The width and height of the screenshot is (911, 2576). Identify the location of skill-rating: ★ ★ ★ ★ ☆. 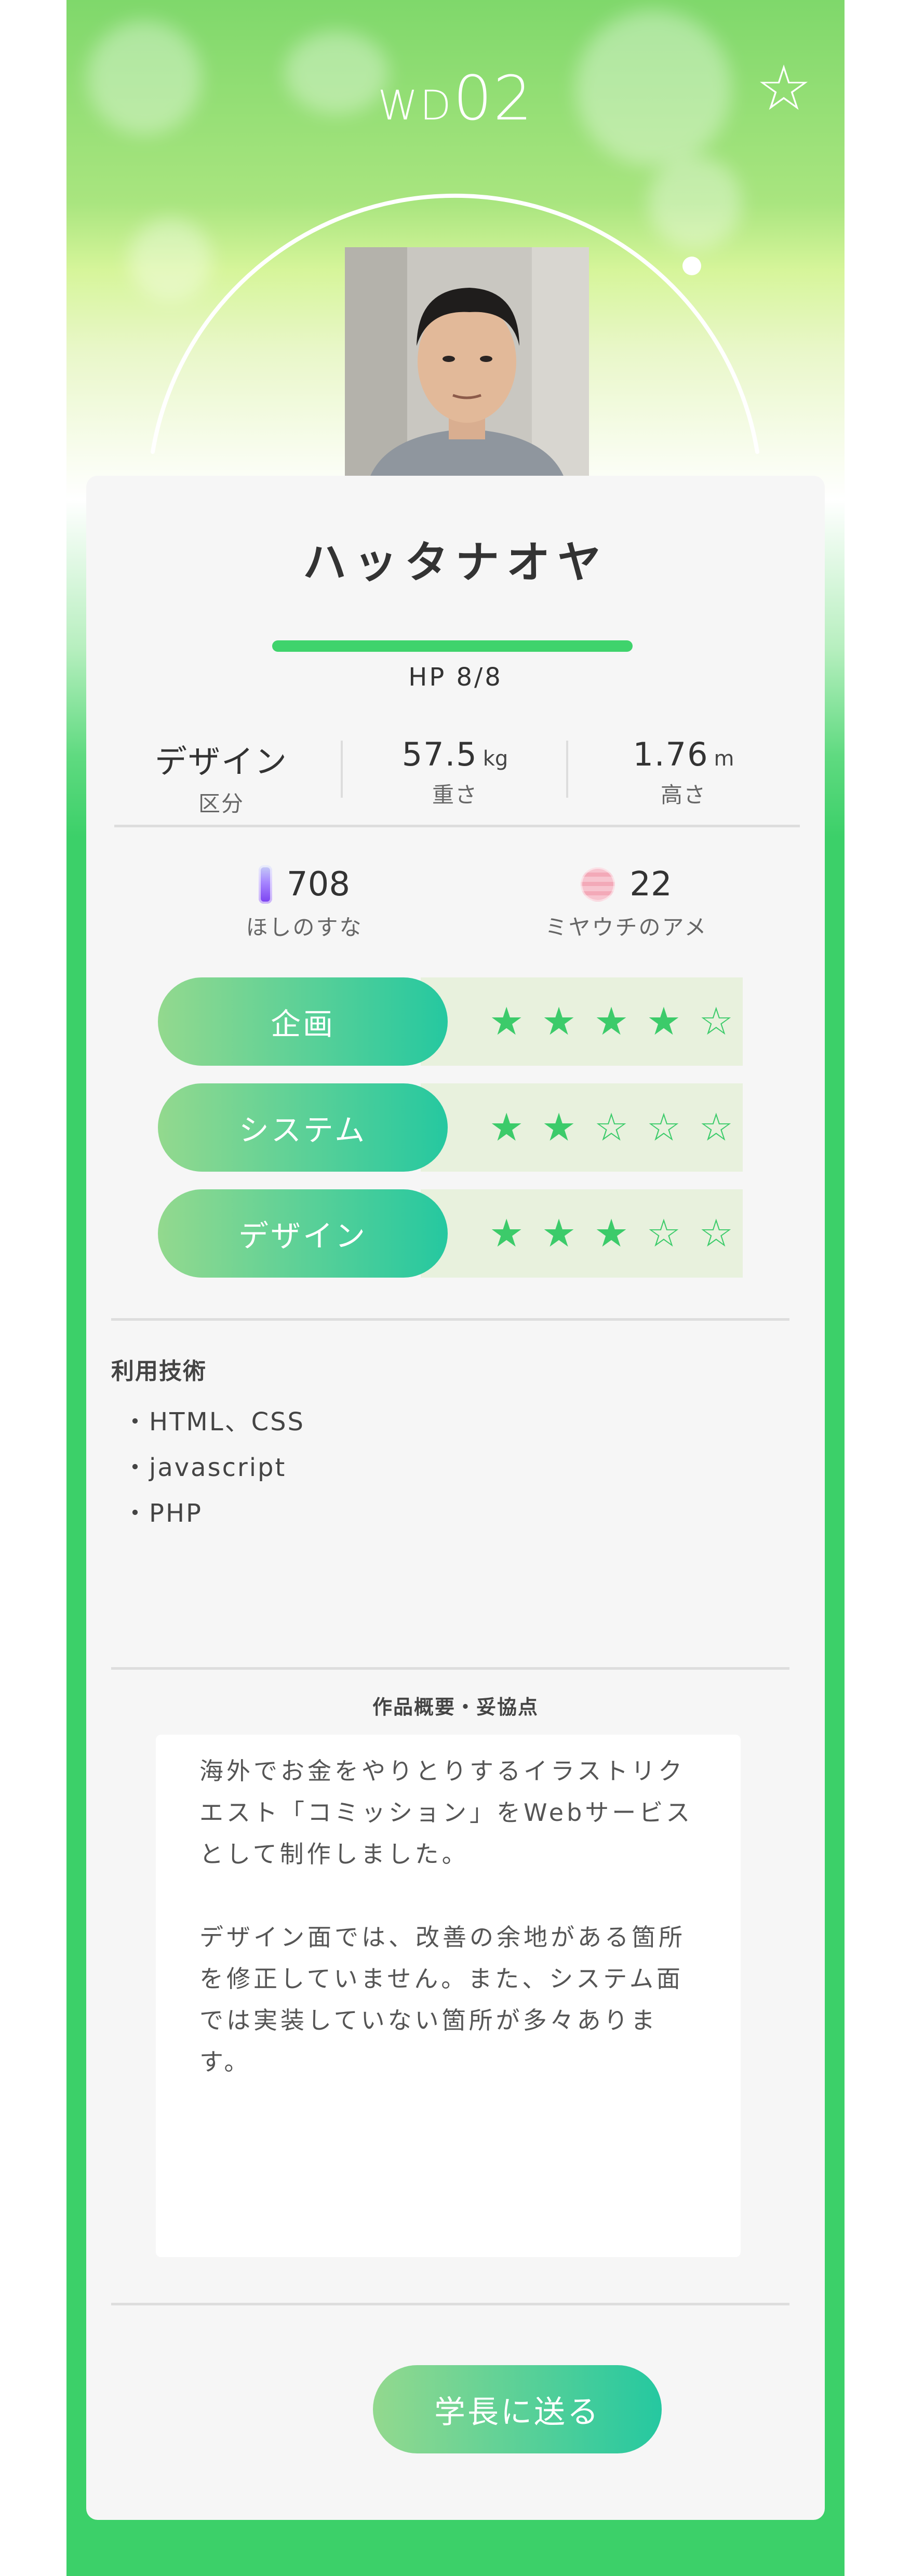
(611, 1022).